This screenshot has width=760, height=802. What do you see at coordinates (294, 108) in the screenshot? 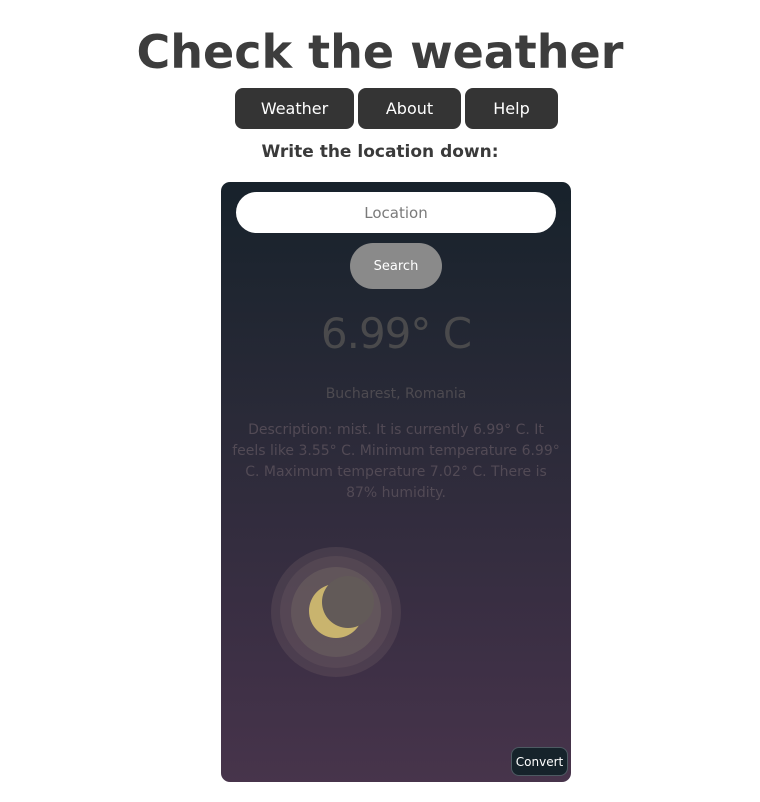
I see `weather-nav-button: Weather` at bounding box center [294, 108].